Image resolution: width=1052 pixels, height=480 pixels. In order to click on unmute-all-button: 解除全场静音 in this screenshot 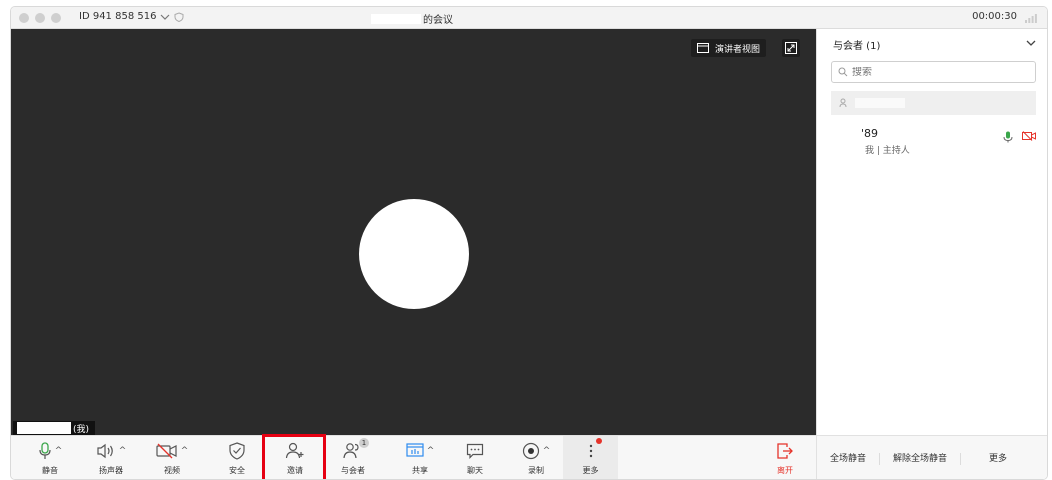, I will do `click(921, 458)`.